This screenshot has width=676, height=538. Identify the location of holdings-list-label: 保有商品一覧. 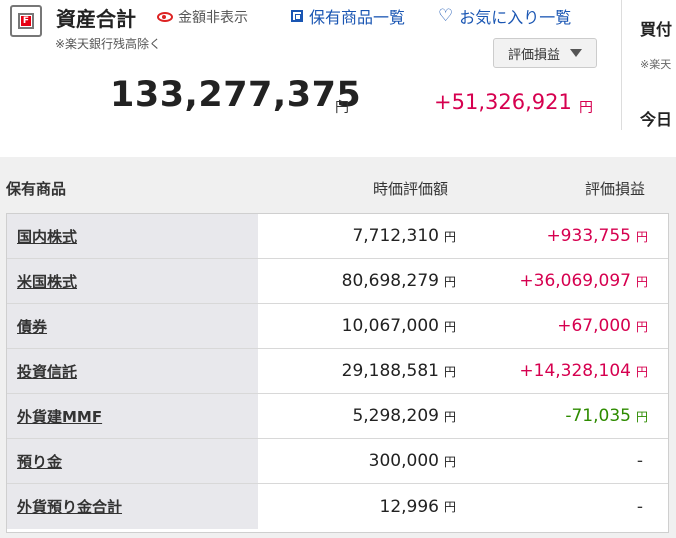
(357, 17).